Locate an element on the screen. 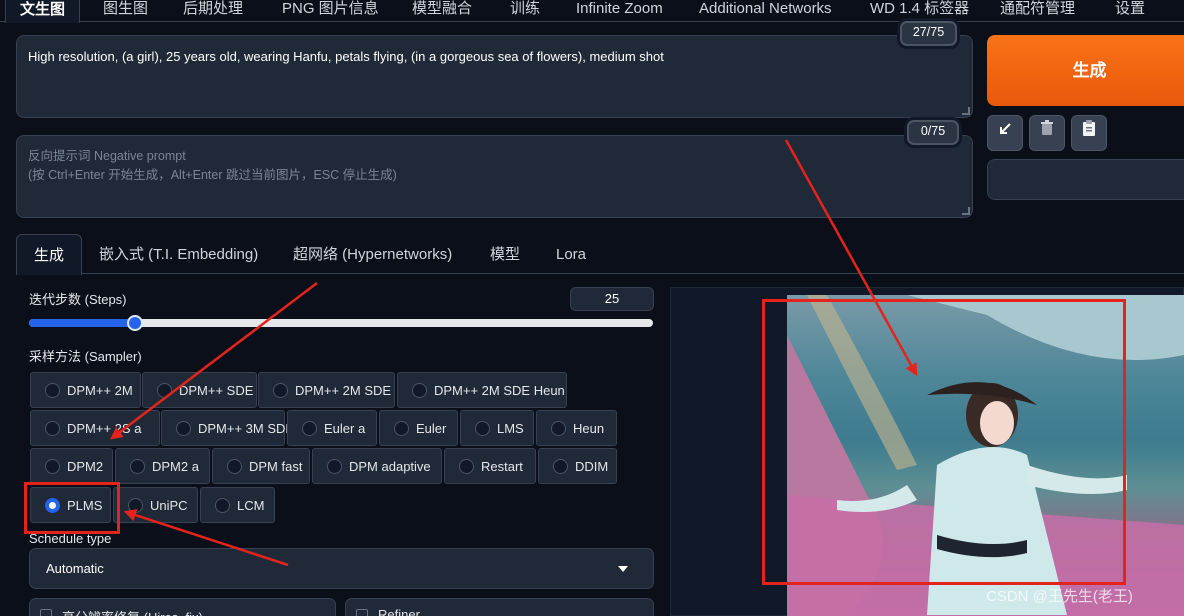  sampler-option-dpm2: DPM2 is located at coordinates (71, 466).